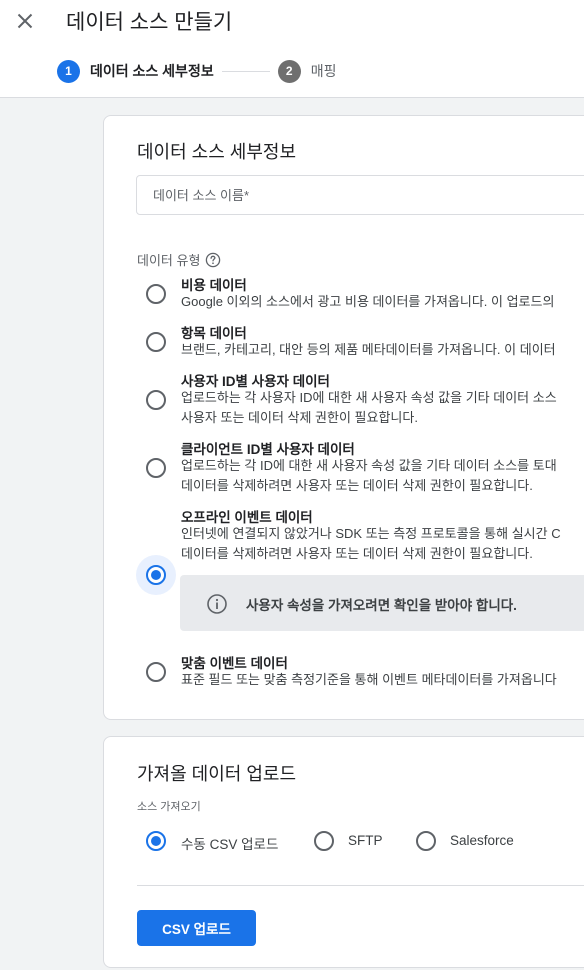 This screenshot has height=970, width=584. What do you see at coordinates (196, 928) in the screenshot?
I see `csv-upload-button: CSV 업로드` at bounding box center [196, 928].